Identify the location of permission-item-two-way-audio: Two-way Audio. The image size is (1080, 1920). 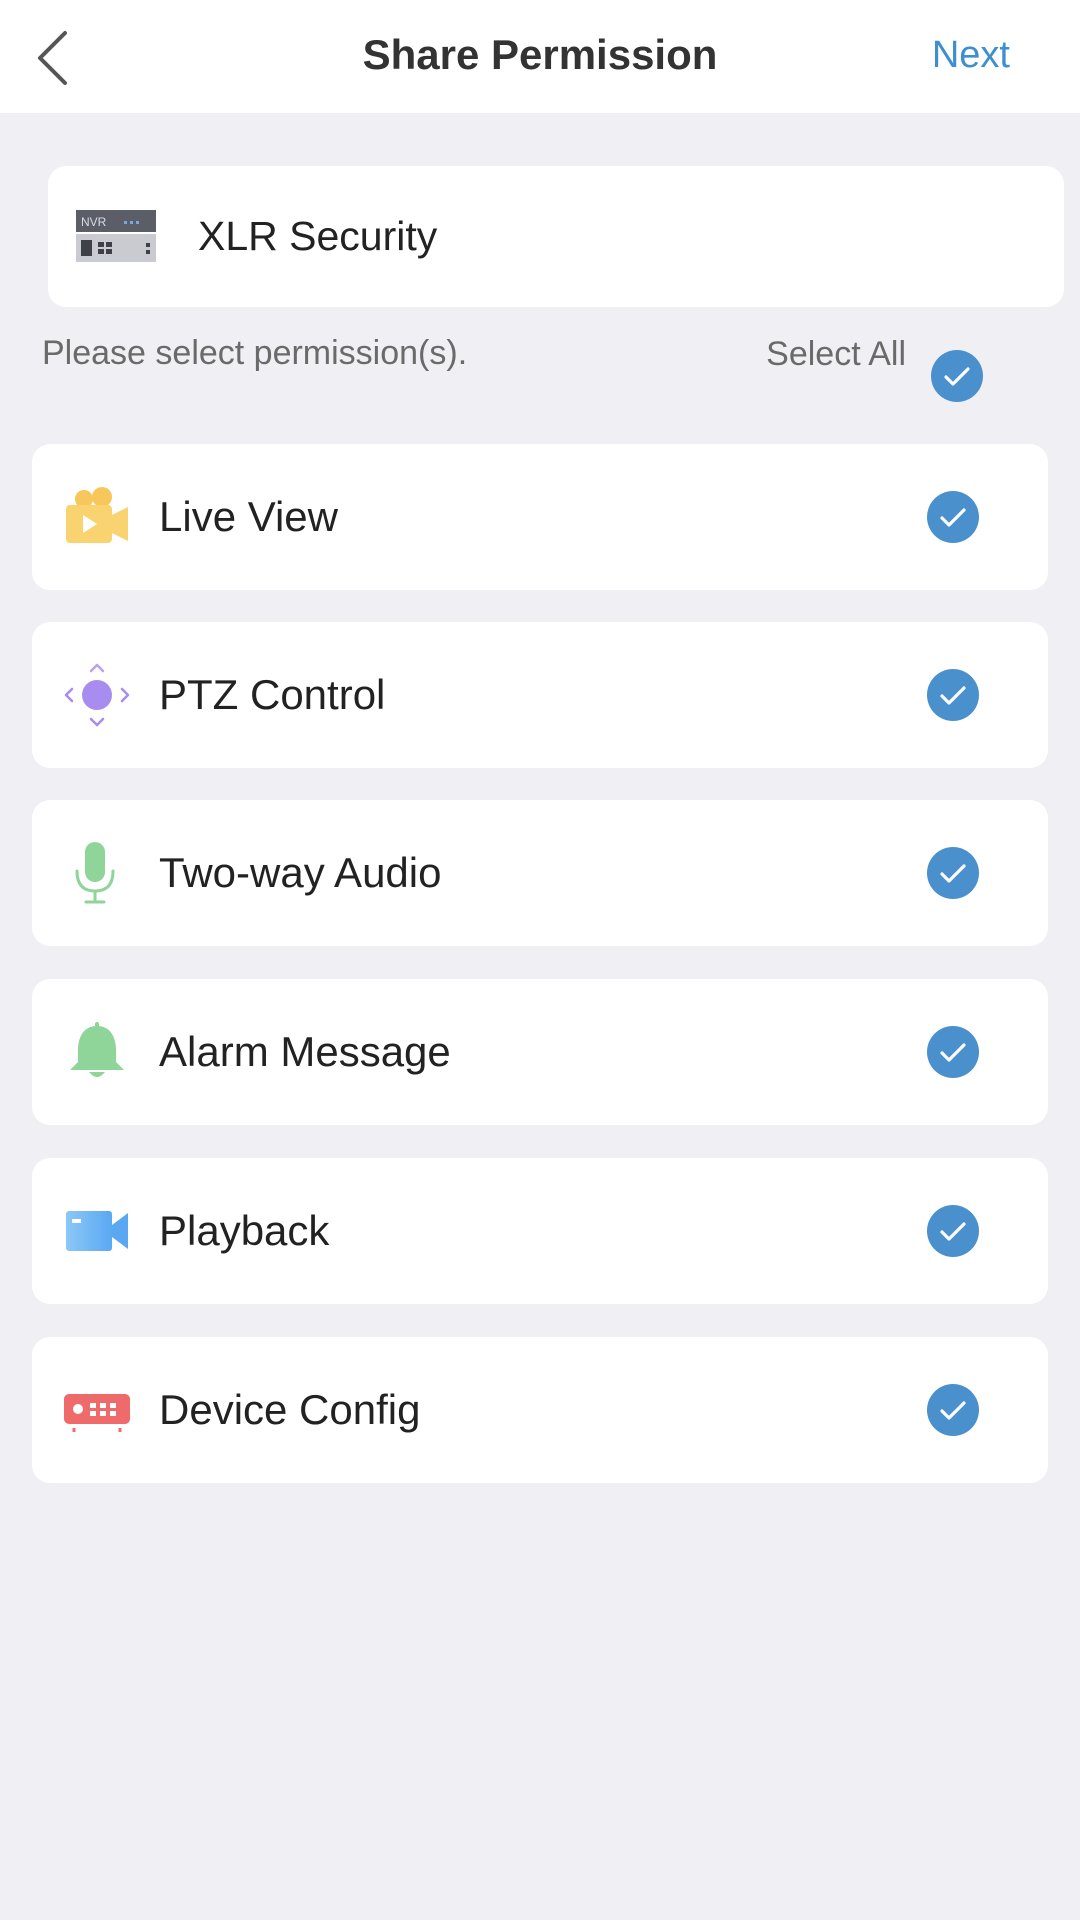
(540, 873).